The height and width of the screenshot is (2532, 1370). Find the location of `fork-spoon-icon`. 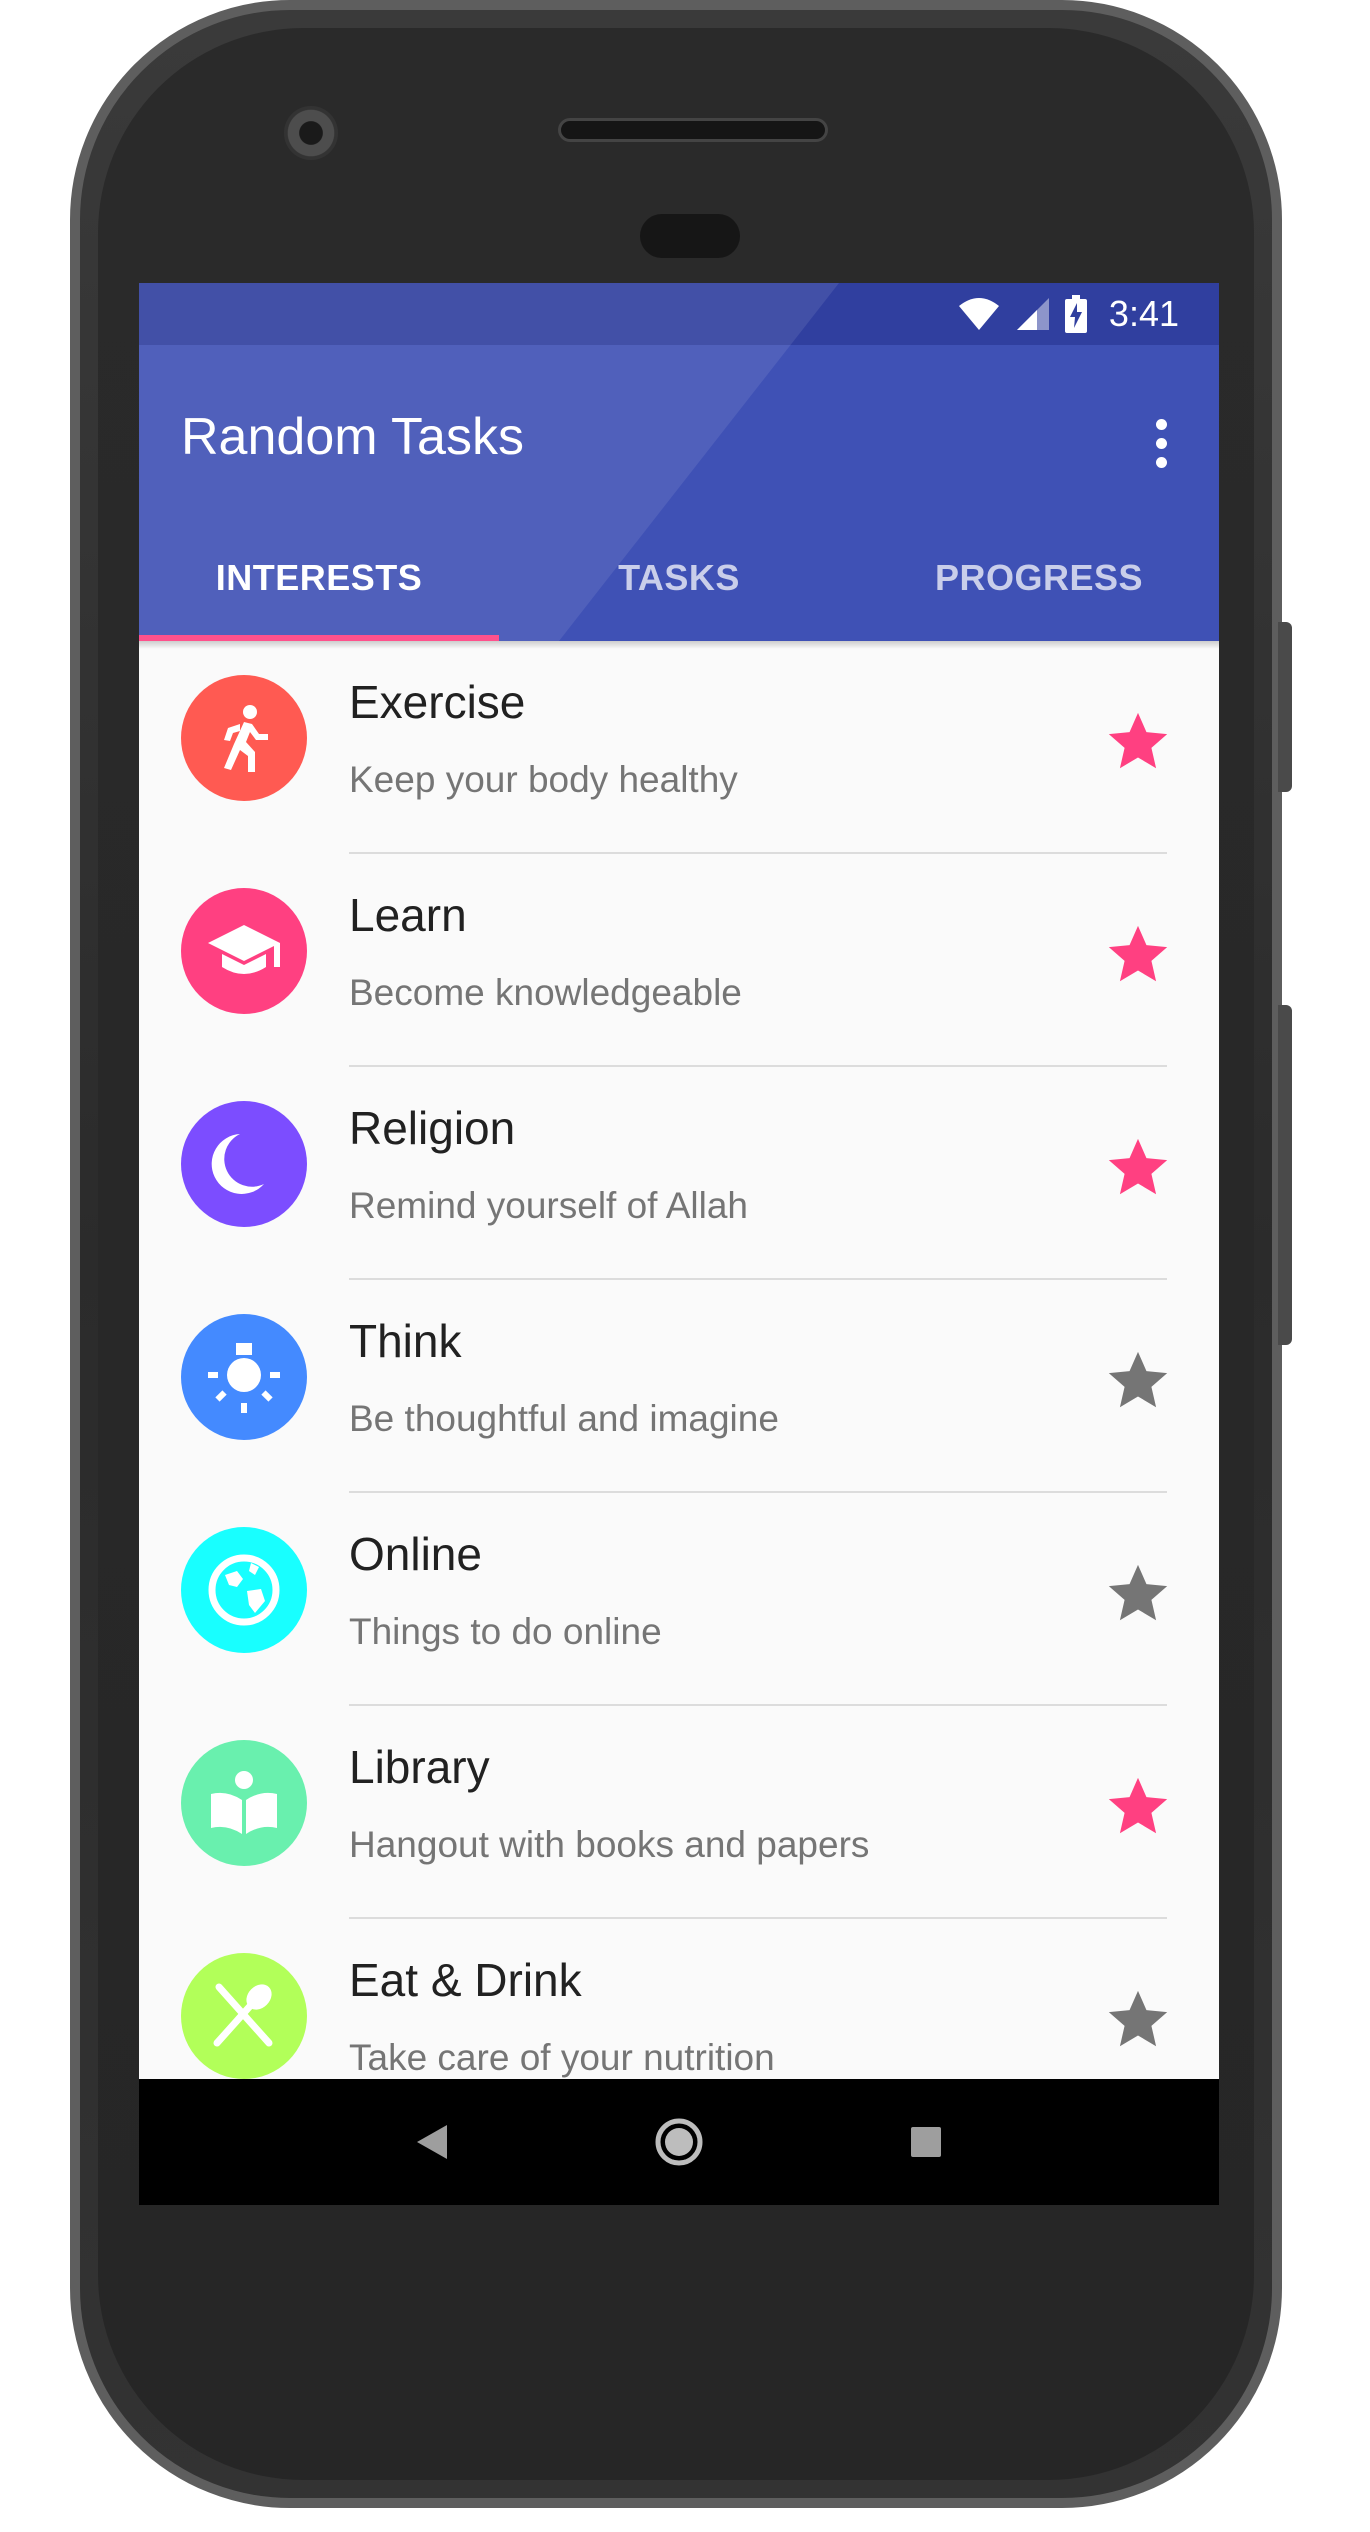

fork-spoon-icon is located at coordinates (244, 2016).